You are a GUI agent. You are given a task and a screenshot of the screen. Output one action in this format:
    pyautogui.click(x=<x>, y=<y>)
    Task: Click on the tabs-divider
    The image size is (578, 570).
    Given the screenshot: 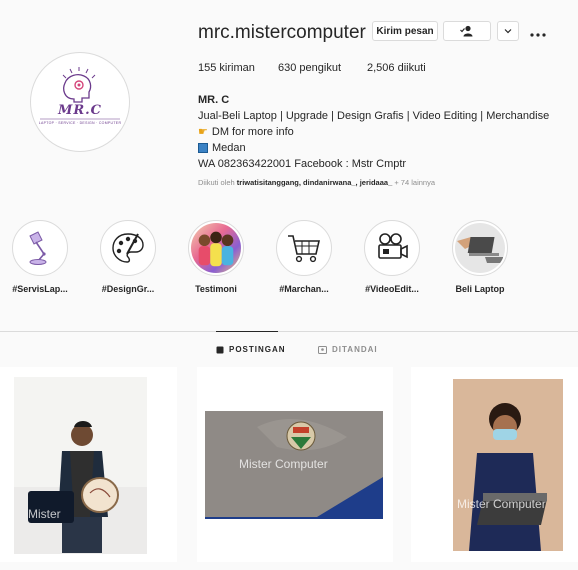 What is the action you would take?
    pyautogui.click(x=289, y=331)
    